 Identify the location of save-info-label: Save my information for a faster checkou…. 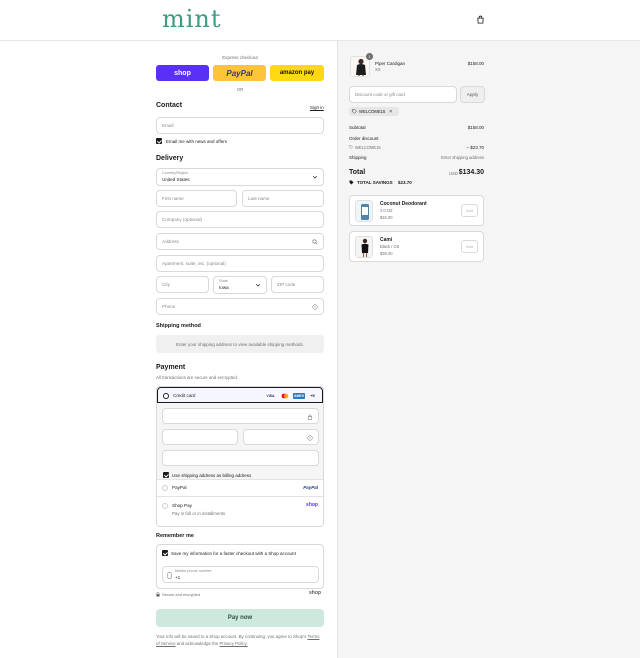
(233, 553).